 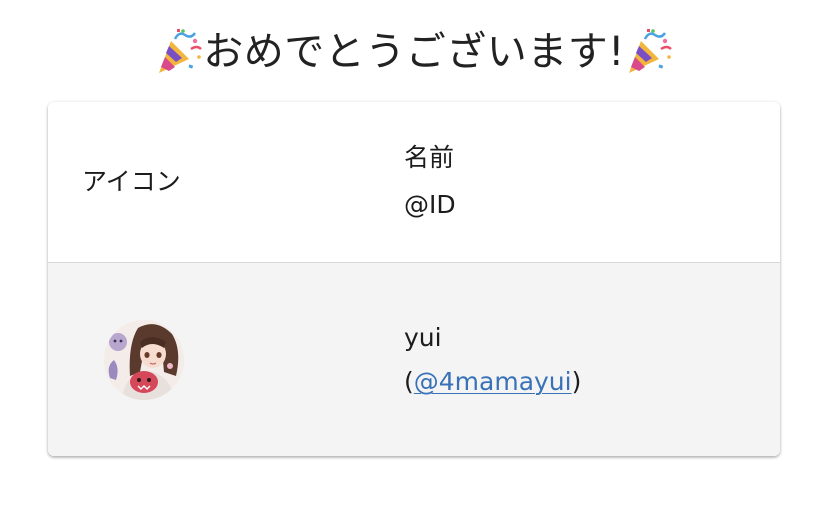 What do you see at coordinates (423, 337) in the screenshot?
I see `user-name: yui` at bounding box center [423, 337].